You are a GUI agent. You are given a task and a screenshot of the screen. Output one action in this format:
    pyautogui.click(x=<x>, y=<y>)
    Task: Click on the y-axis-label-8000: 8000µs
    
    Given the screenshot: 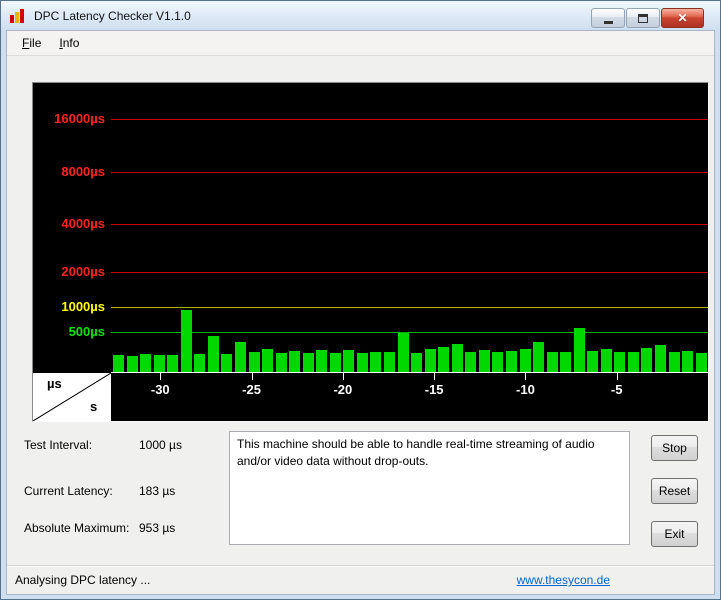 What is the action you would take?
    pyautogui.click(x=83, y=171)
    